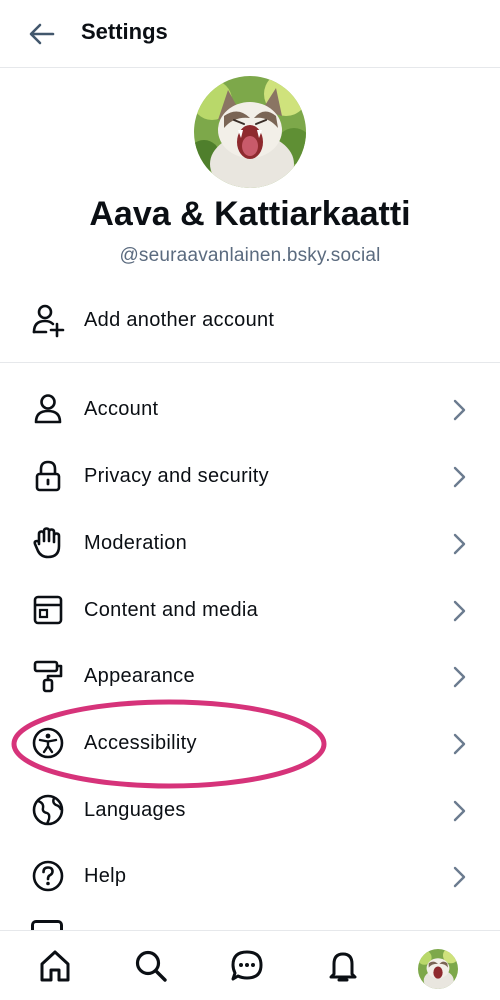 This screenshot has height=1000, width=500. Describe the element at coordinates (250, 409) in the screenshot. I see `menu-item-account: Account` at that location.